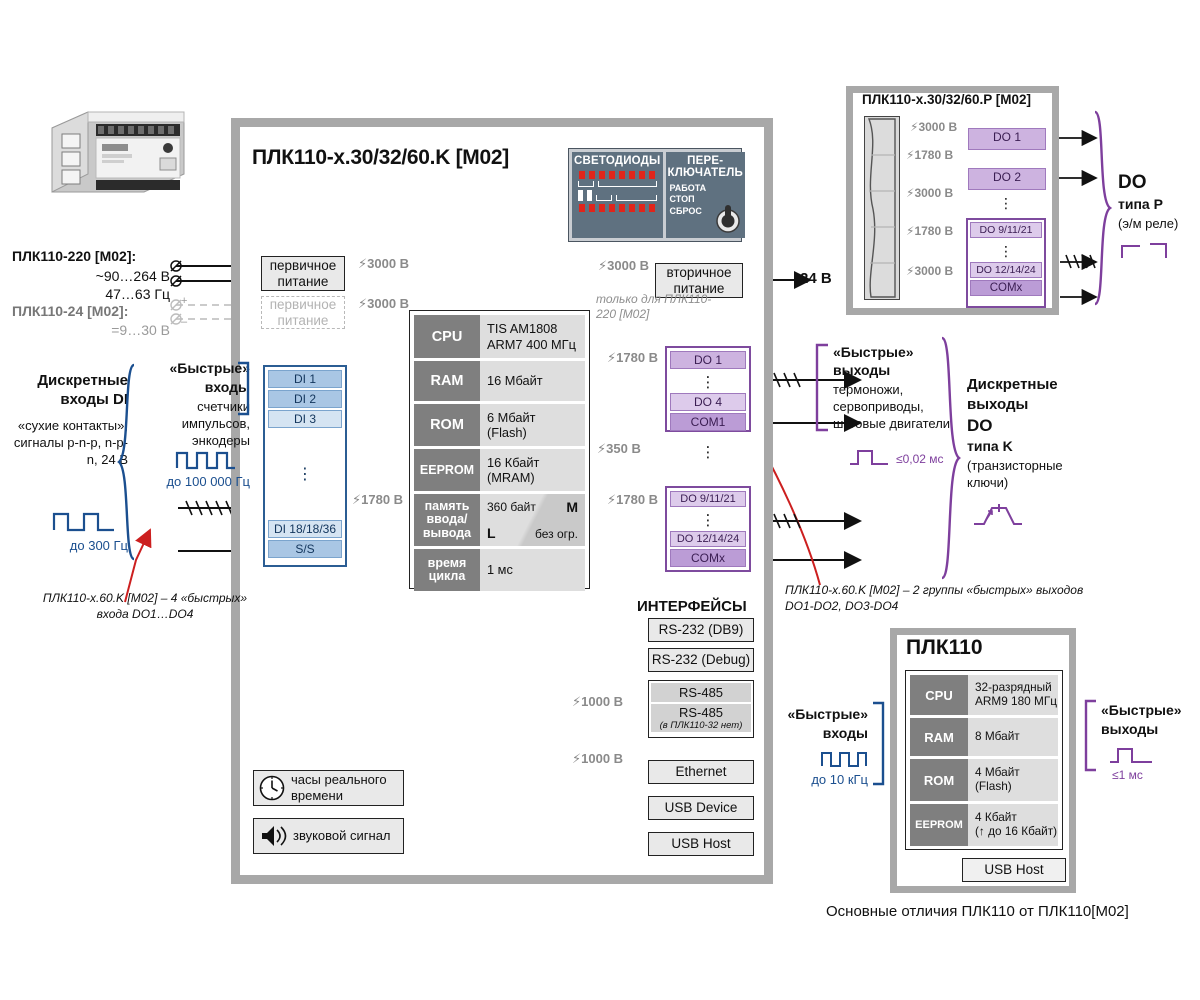  I want to click on di-slow-rate: до 300 Гц, so click(98, 545).